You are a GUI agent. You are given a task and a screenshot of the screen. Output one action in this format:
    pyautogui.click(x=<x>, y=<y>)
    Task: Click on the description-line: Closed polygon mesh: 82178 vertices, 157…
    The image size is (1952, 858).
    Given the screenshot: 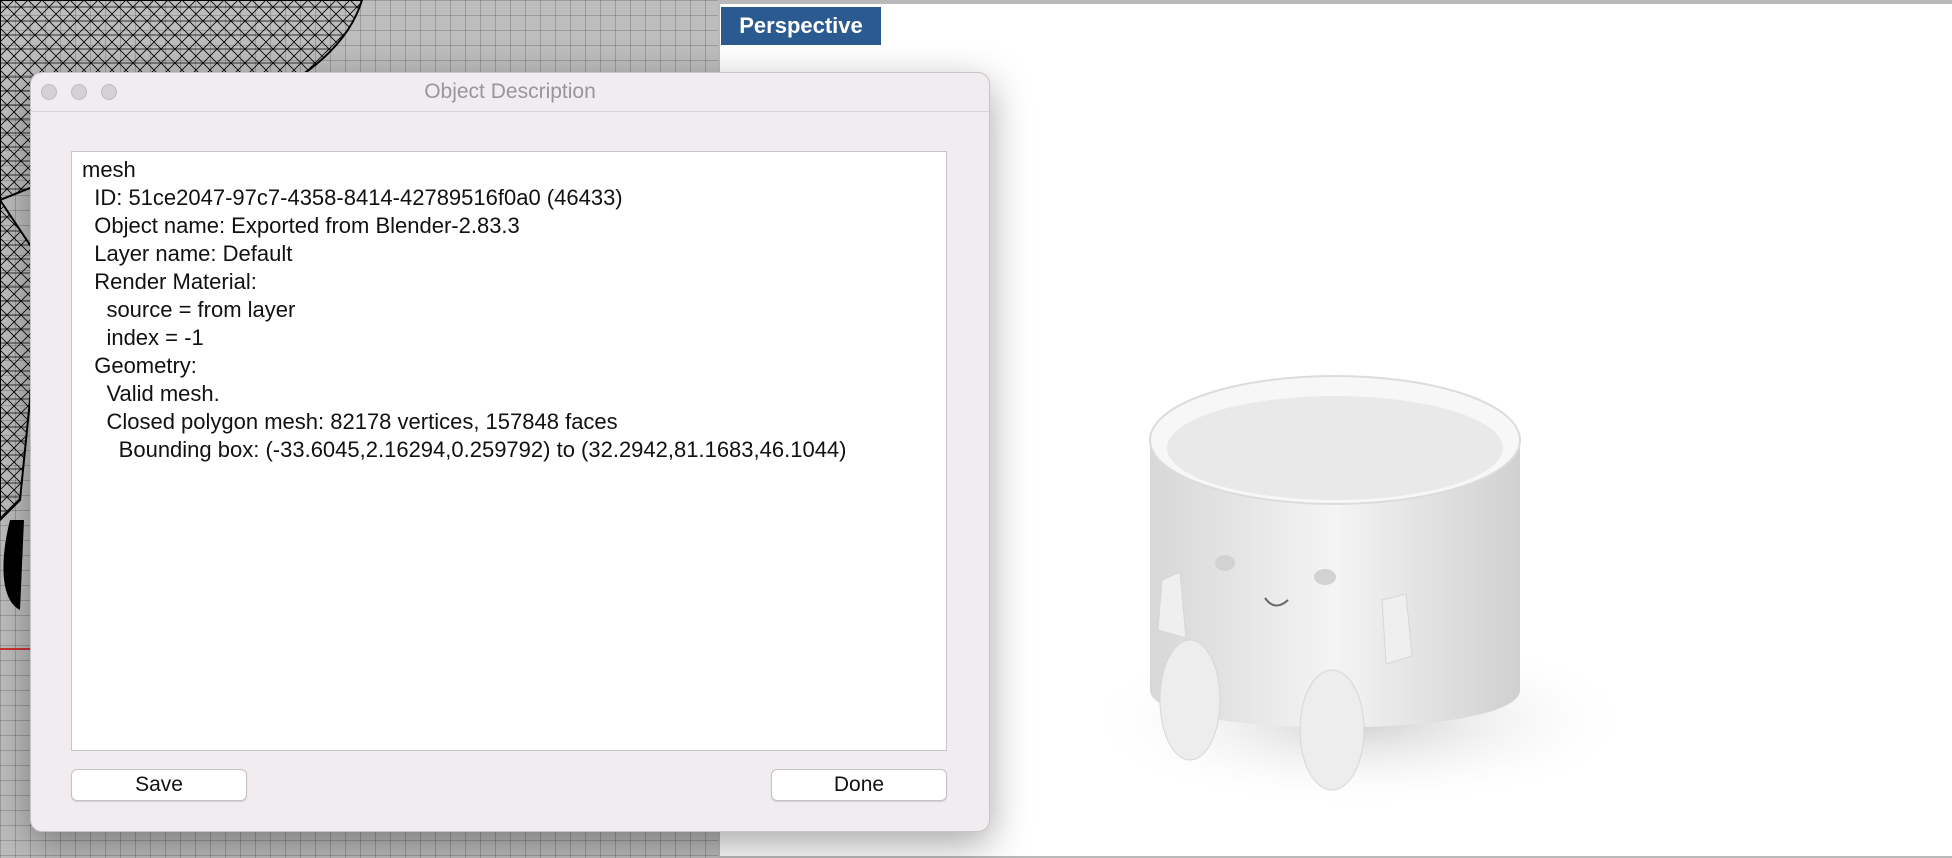 What is the action you would take?
    pyautogui.click(x=350, y=421)
    